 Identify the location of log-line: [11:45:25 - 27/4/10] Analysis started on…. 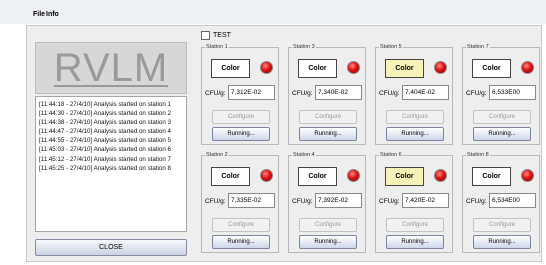
(105, 168).